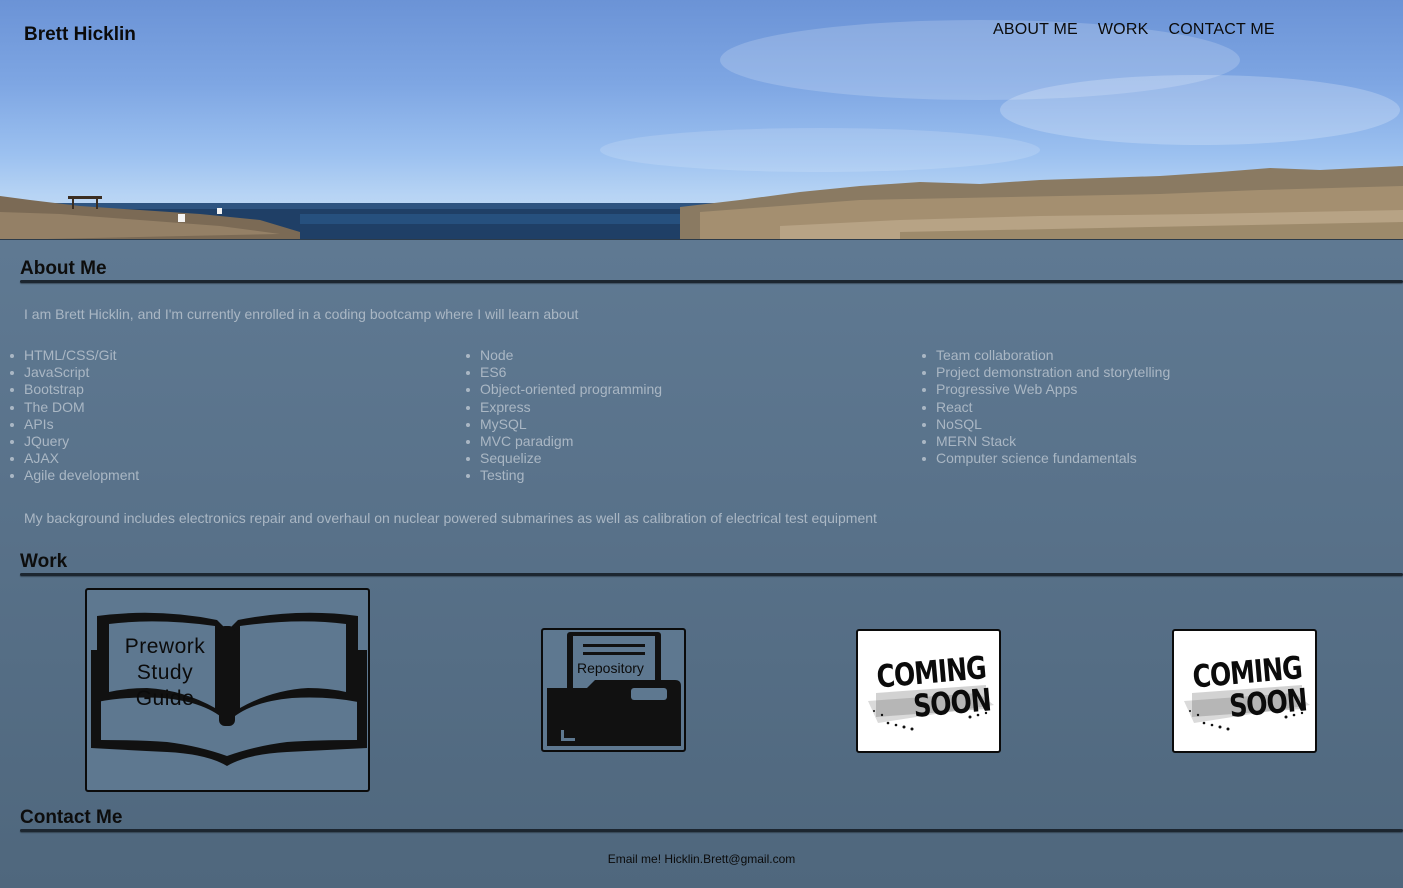 The height and width of the screenshot is (888, 1403). What do you see at coordinates (74, 389) in the screenshot?
I see `list-item: Bootstrap` at bounding box center [74, 389].